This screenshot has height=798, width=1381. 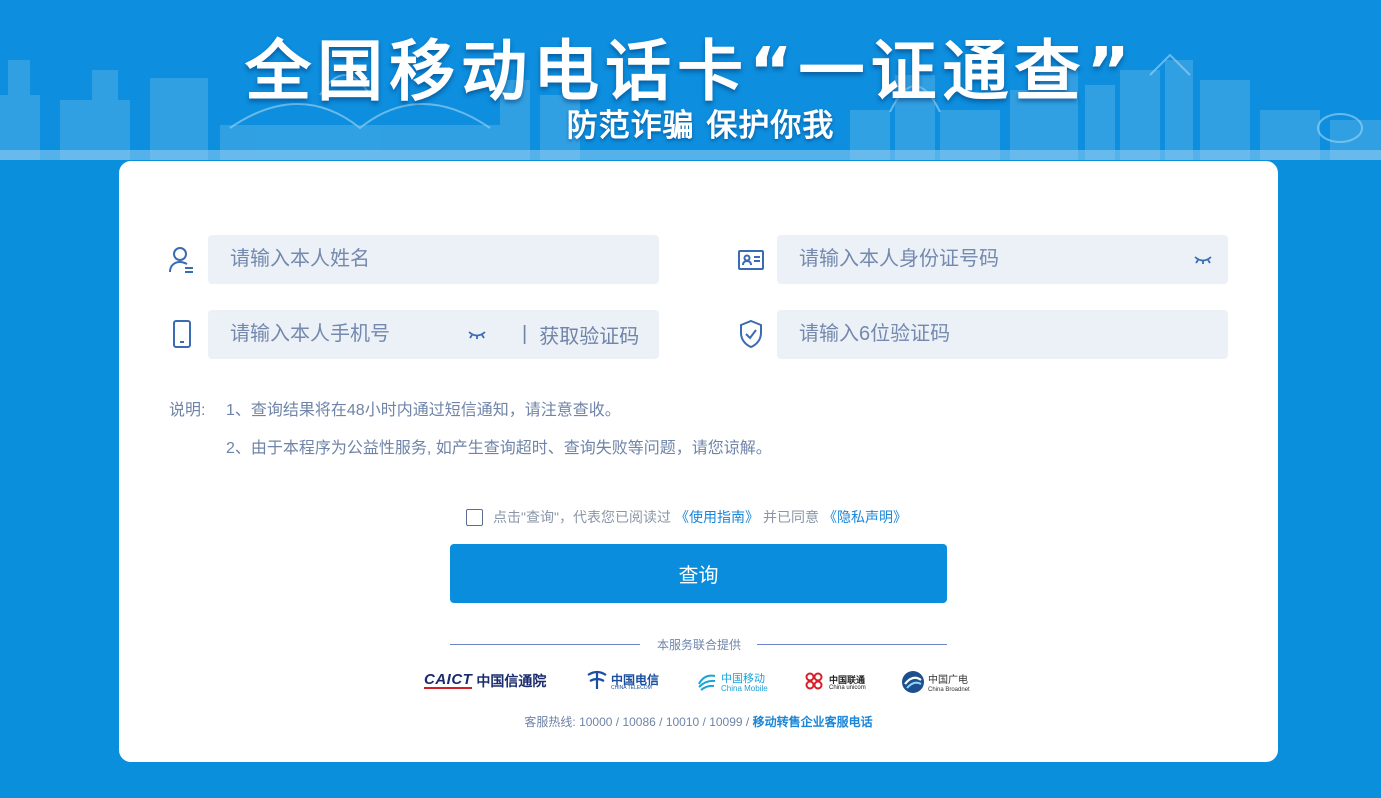 What do you see at coordinates (423, 410) in the screenshot?
I see `note-line-1: 1、查询结果将在48小时内通过短信通知，请注意查收。` at bounding box center [423, 410].